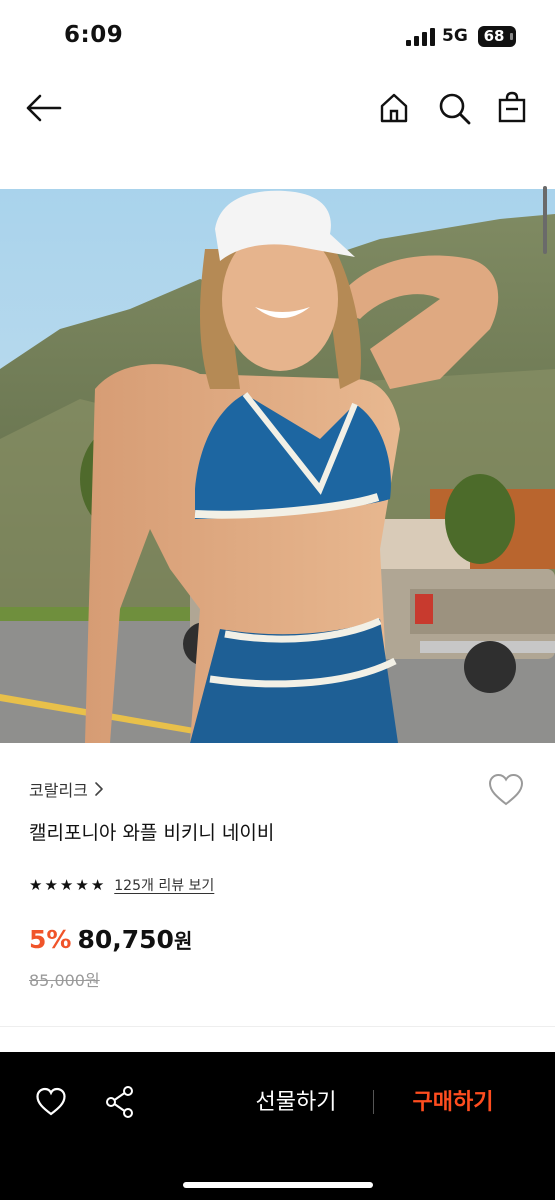 The width and height of the screenshot is (555, 1200). What do you see at coordinates (296, 1100) in the screenshot?
I see `gift-button: 선물하기` at bounding box center [296, 1100].